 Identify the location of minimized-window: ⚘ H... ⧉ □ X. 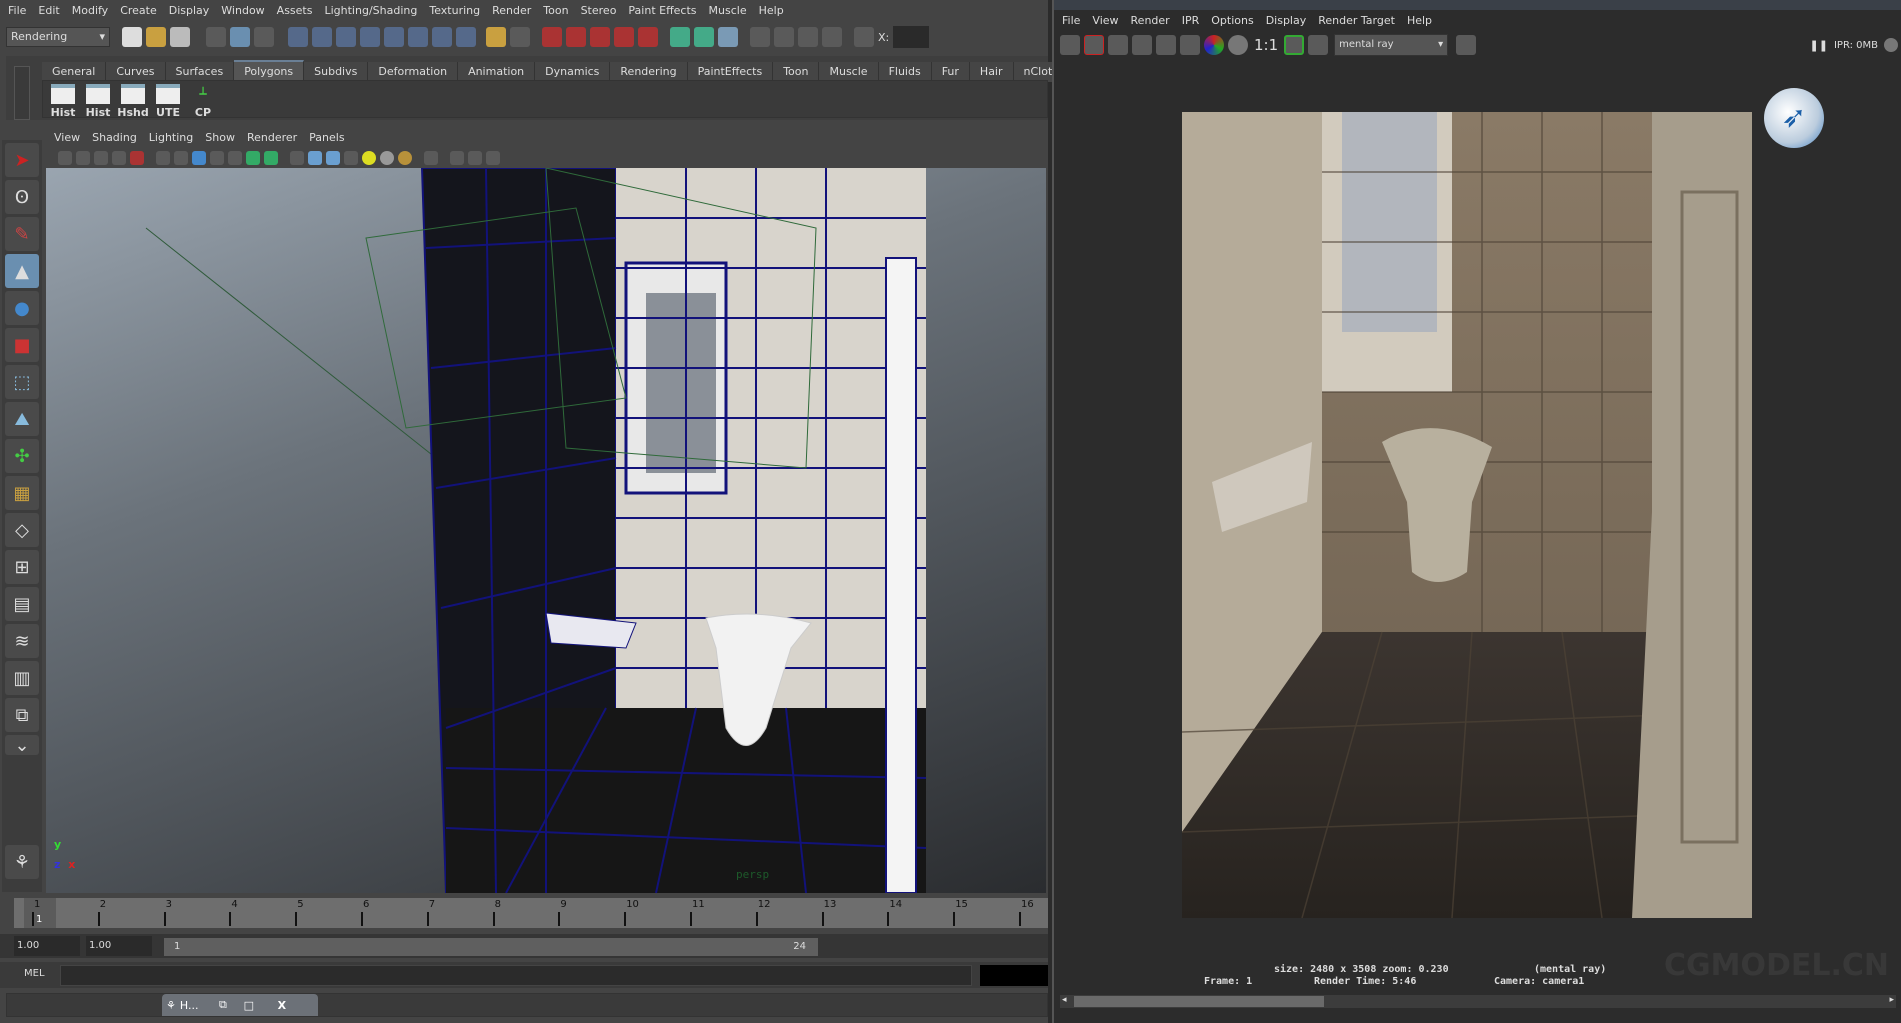
(240, 1005).